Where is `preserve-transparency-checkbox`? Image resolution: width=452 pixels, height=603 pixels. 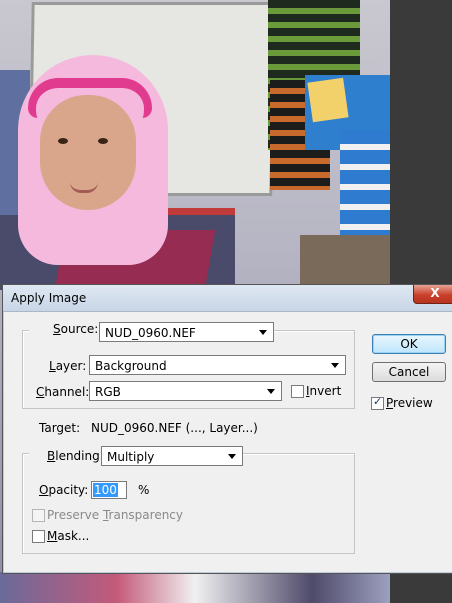 preserve-transparency-checkbox is located at coordinates (38, 515).